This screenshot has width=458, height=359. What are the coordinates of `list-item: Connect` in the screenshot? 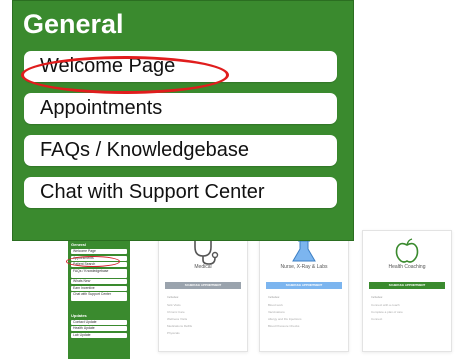 It's located at (377, 319).